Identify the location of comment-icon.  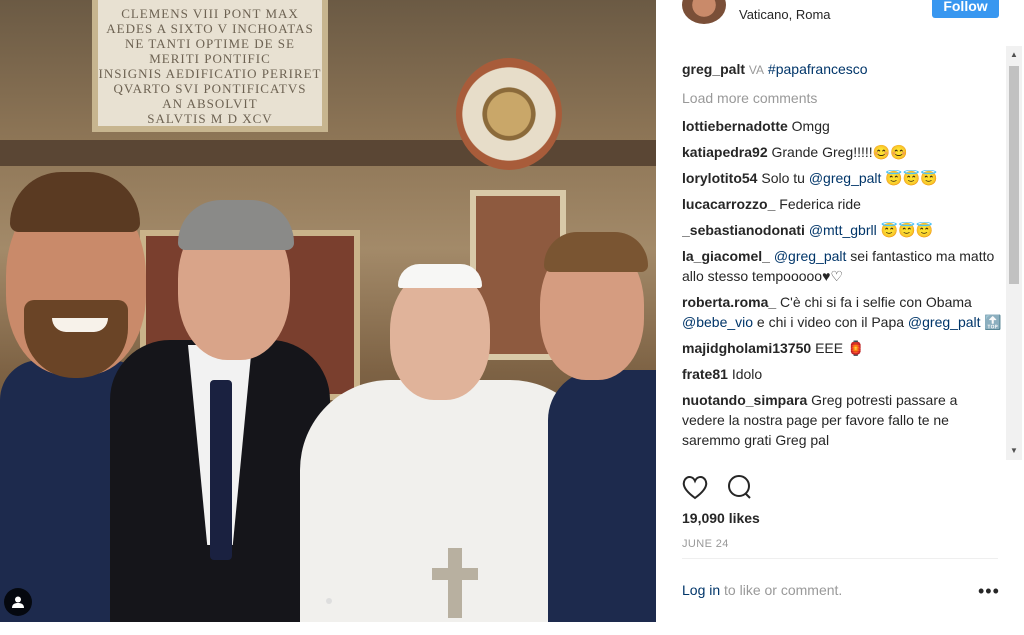
(739, 487).